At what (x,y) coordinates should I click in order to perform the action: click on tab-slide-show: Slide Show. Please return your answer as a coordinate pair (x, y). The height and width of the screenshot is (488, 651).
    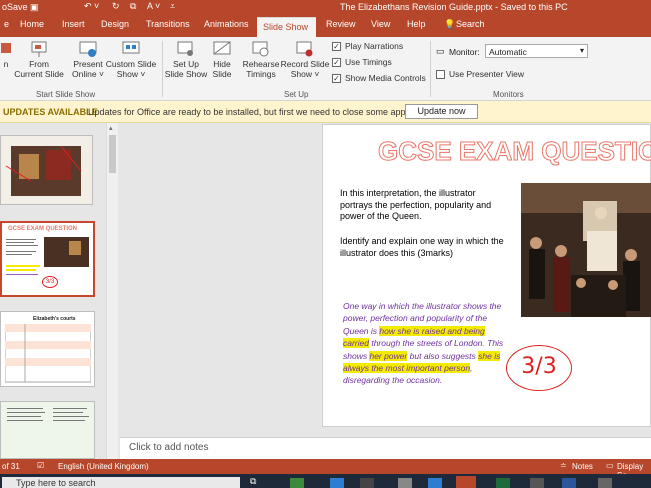
    Looking at the image, I should click on (286, 27).